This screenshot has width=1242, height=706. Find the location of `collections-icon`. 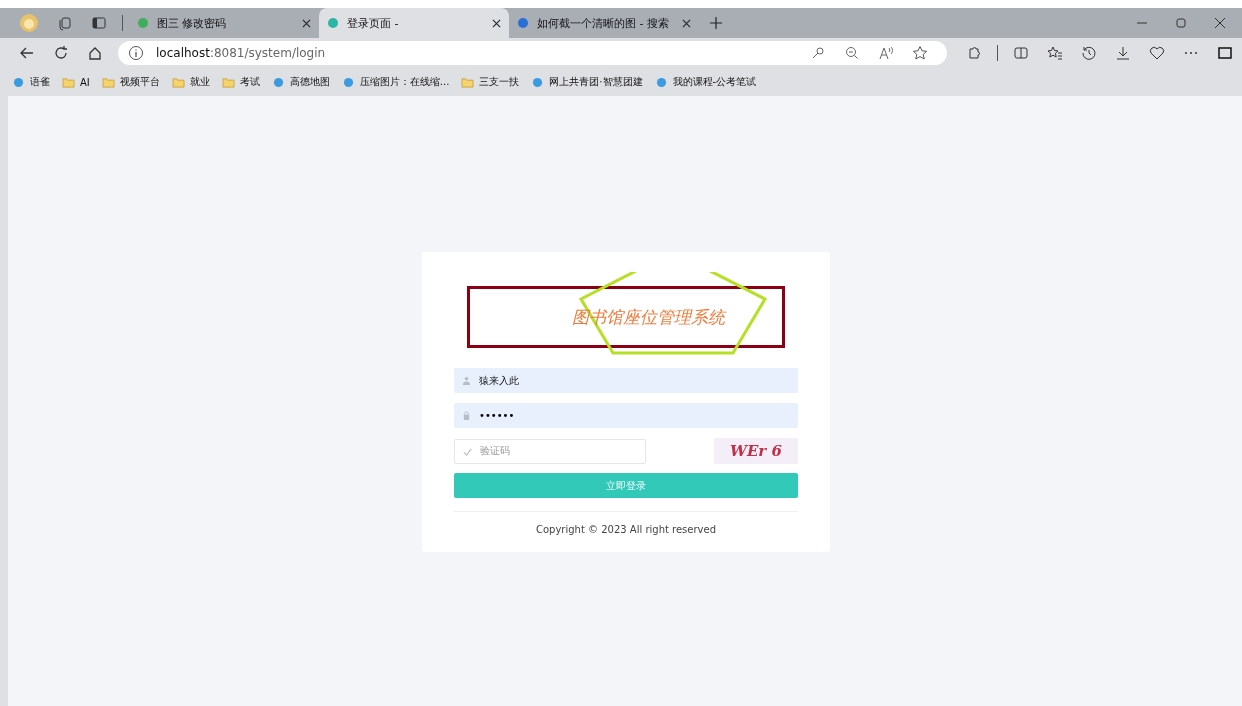

collections-icon is located at coordinates (65, 23).